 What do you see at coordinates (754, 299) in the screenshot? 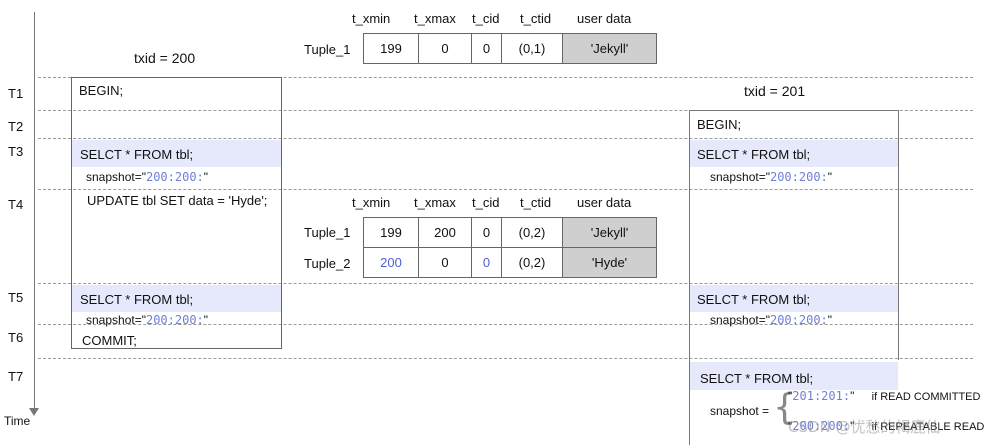
I see `tx-right-select2: SELCT * FROM tbl;` at bounding box center [754, 299].